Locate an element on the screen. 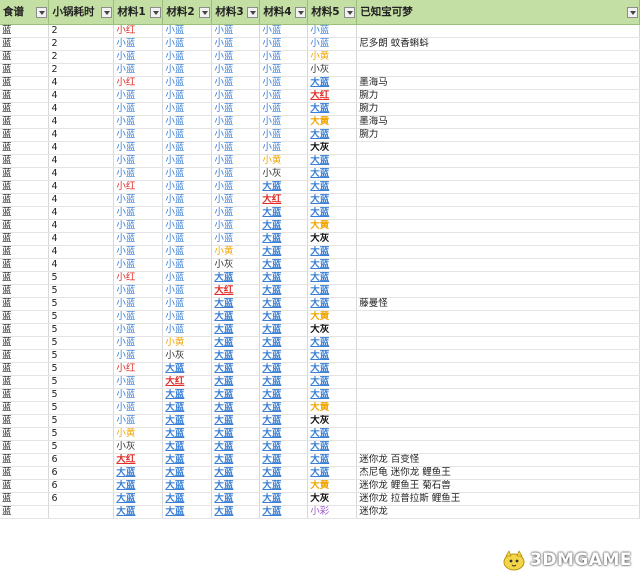 The height and width of the screenshot is (577, 640). known-pokemon-cell: 藤曼怪 is located at coordinates (498, 304).